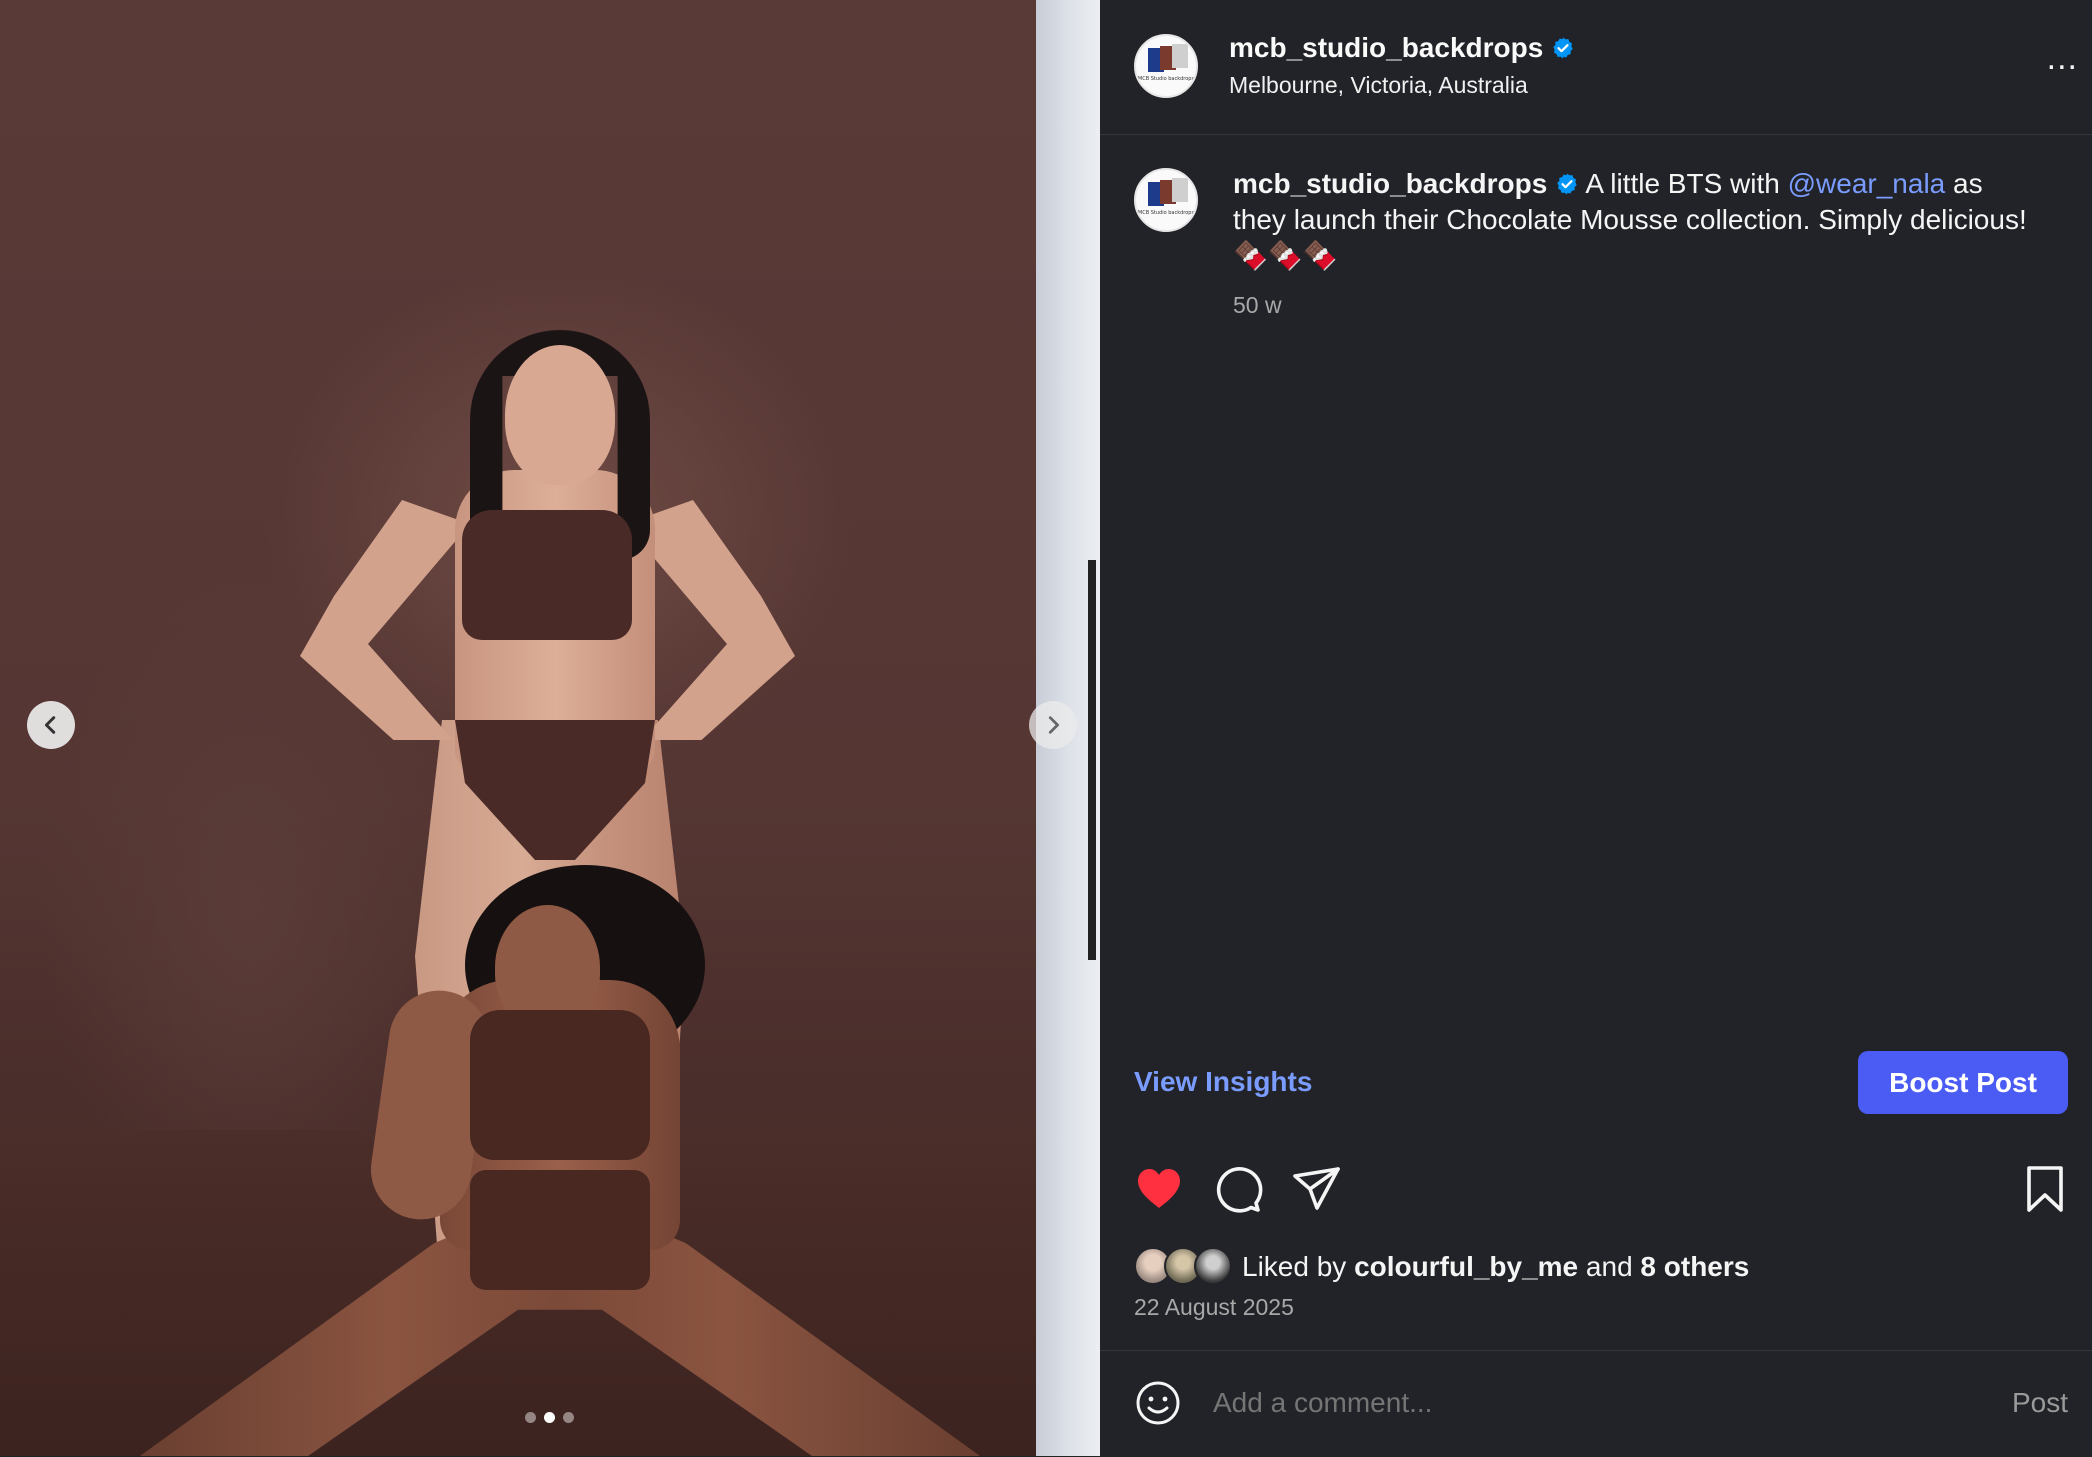 Image resolution: width=2092 pixels, height=1457 pixels. I want to click on heart-icon, so click(1159, 1189).